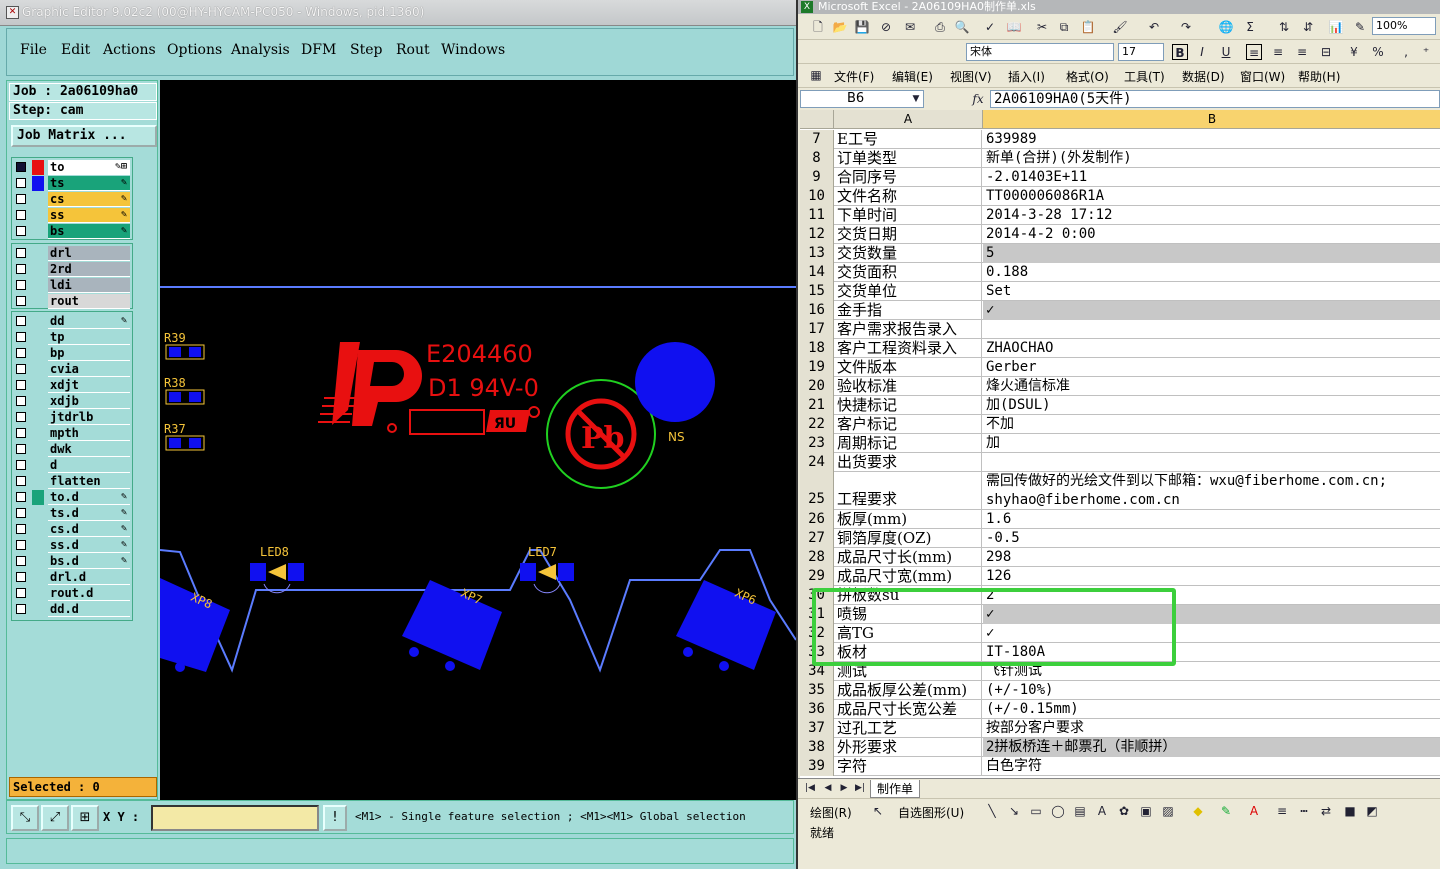 This screenshot has width=1440, height=869. What do you see at coordinates (89, 199) in the screenshot?
I see `layer-name: cs ✎` at bounding box center [89, 199].